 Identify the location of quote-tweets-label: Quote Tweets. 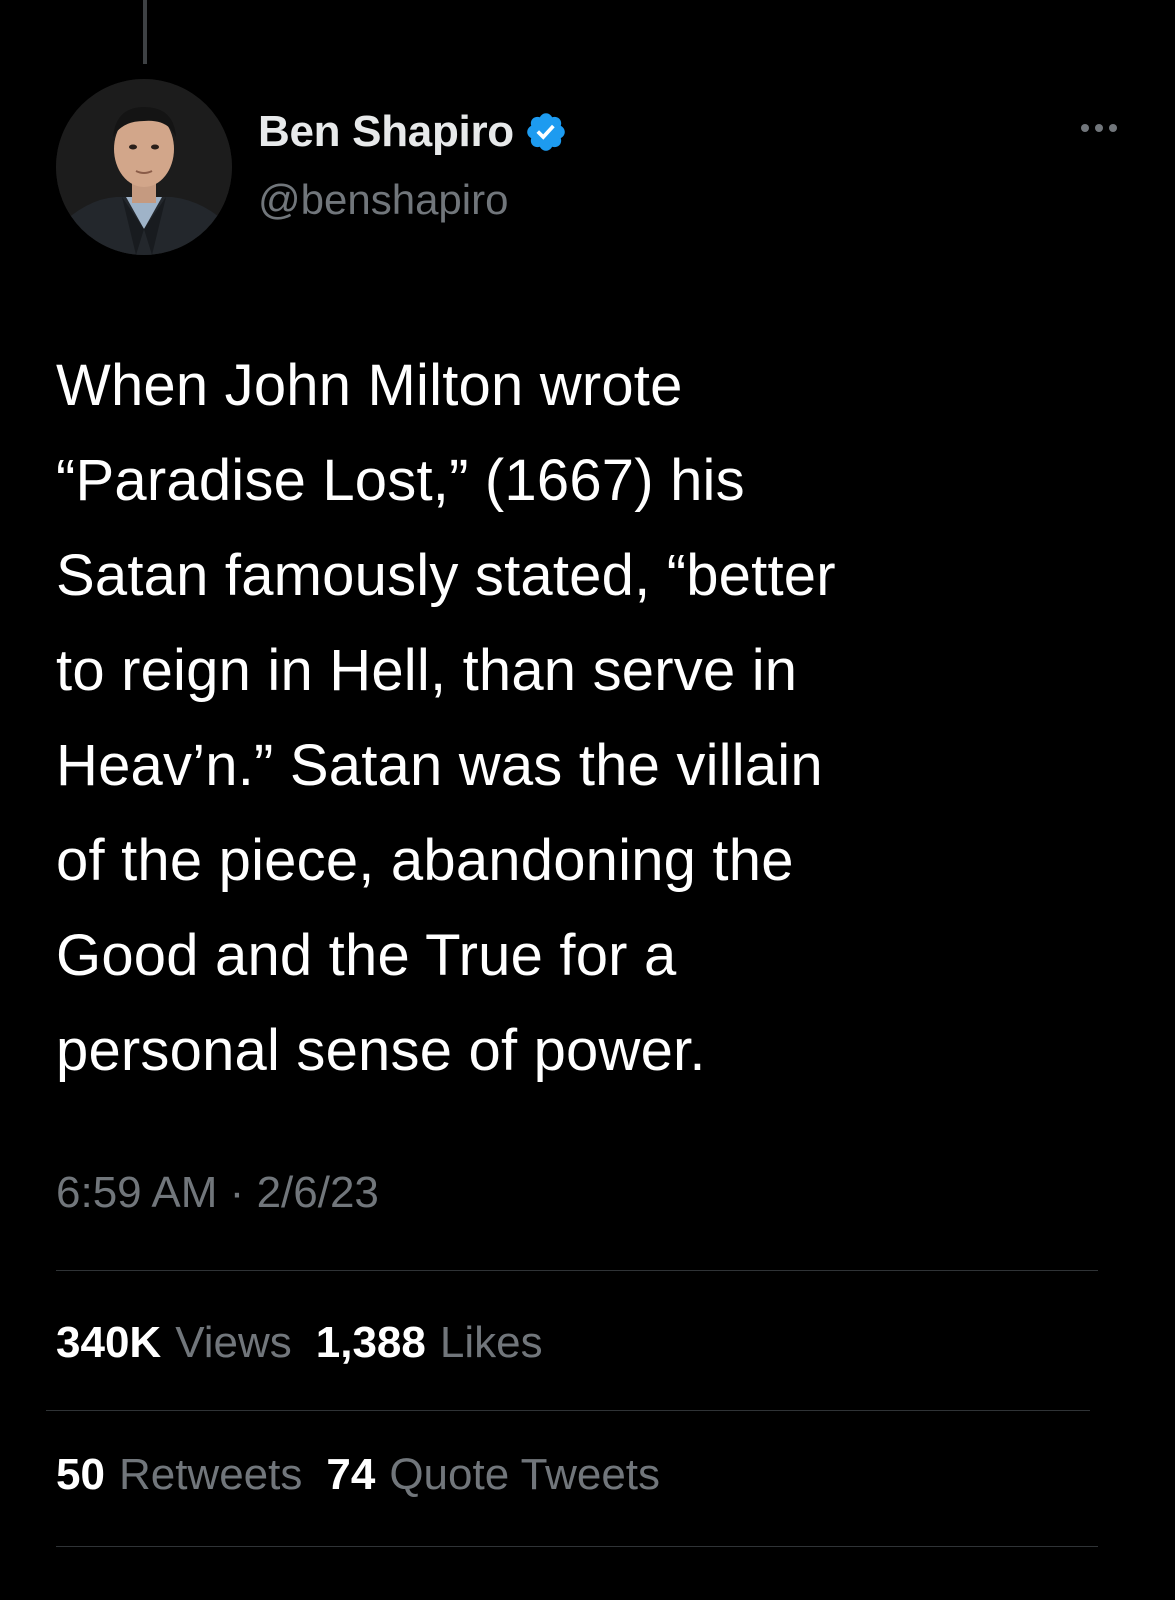
(525, 1474).